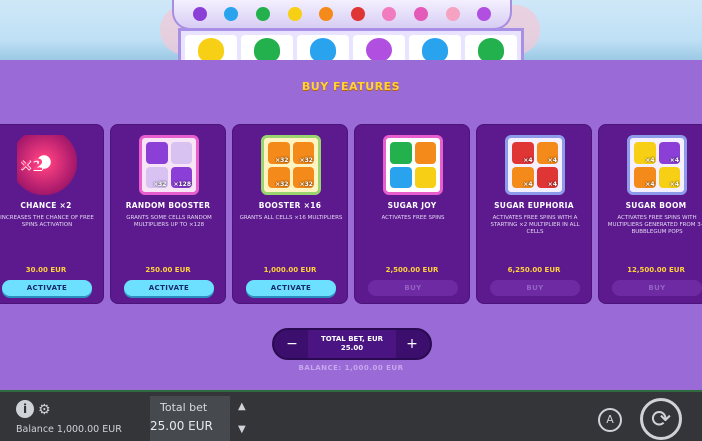 The image size is (702, 441). I want to click on balance-text: Balance 1,000.00 EUR, so click(69, 429).